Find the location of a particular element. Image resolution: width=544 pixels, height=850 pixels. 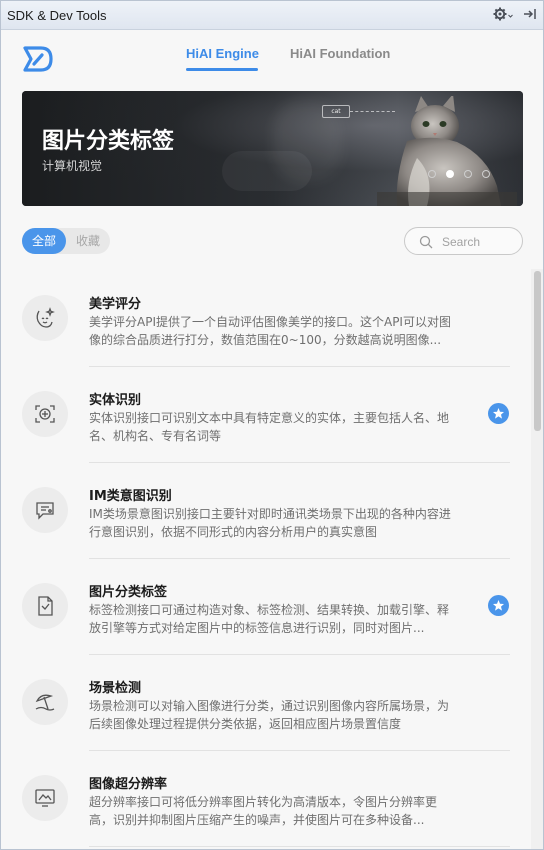

window-title: SDK & Dev Tools is located at coordinates (57, 15).